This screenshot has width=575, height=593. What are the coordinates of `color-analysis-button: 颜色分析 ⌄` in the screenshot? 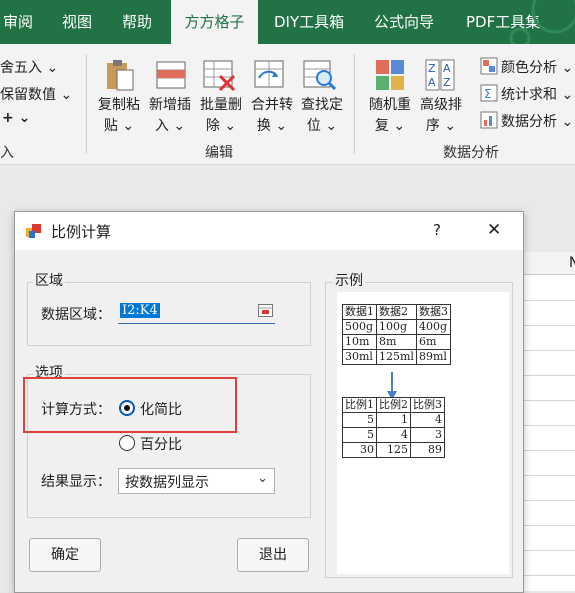 It's located at (537, 67).